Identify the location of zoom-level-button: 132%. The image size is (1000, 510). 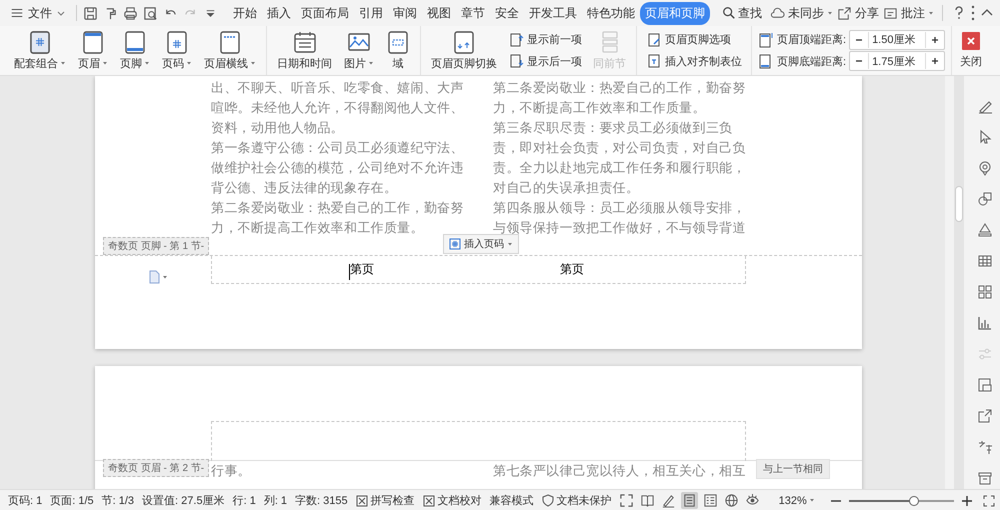
(796, 501).